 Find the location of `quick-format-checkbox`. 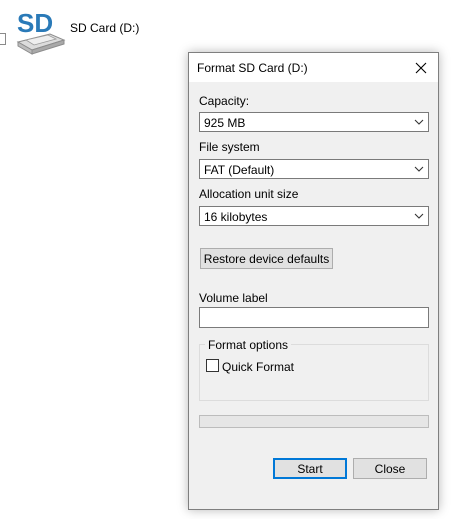

quick-format-checkbox is located at coordinates (212, 365).